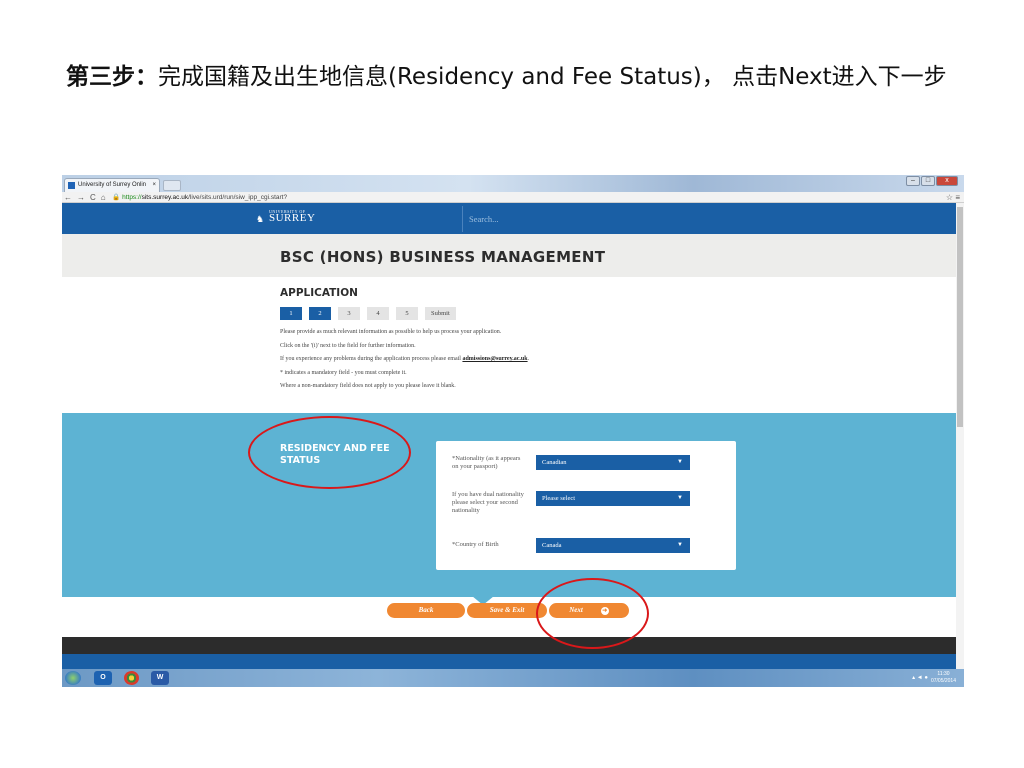 This screenshot has width=1024, height=768. What do you see at coordinates (613, 498) in the screenshot?
I see `second-nationality-select: Please select ▼` at bounding box center [613, 498].